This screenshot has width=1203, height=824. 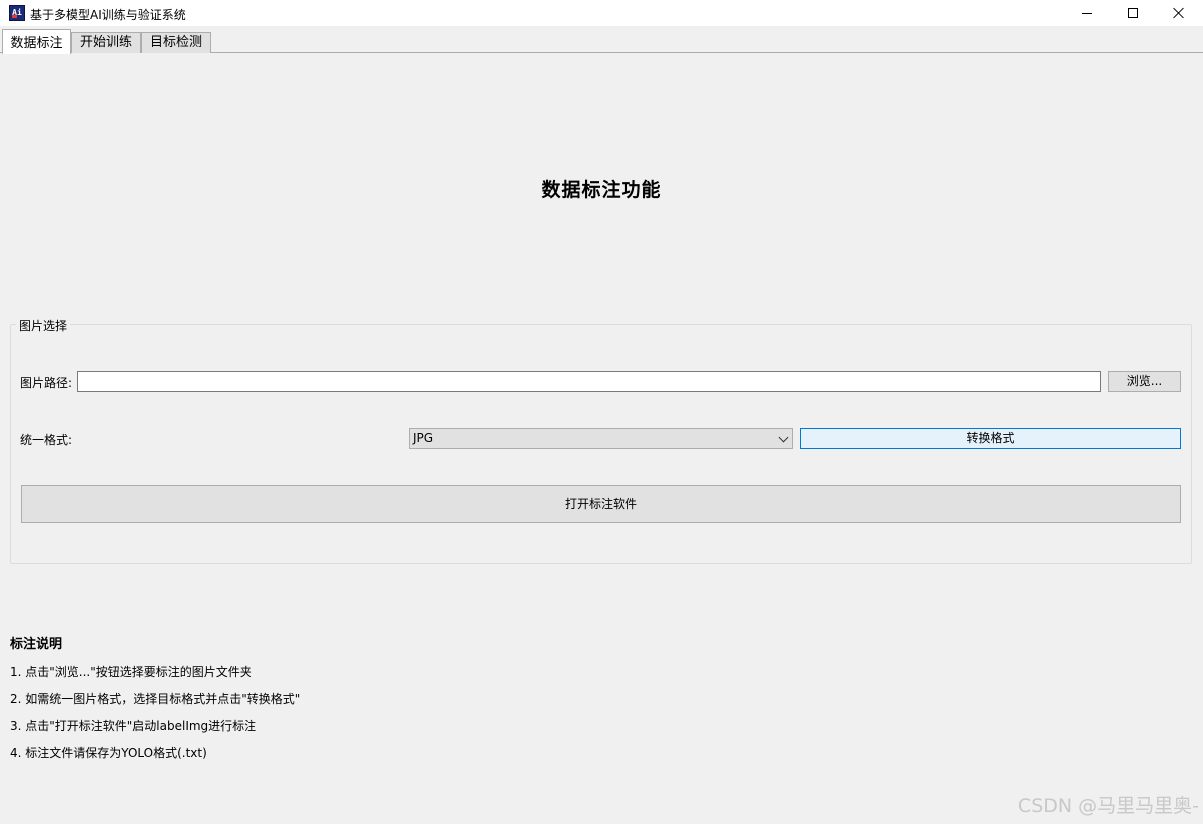 What do you see at coordinates (131, 672) in the screenshot?
I see `instruction-item: 1. 点击"浏览..."按钮选择要标注的图片文件夹` at bounding box center [131, 672].